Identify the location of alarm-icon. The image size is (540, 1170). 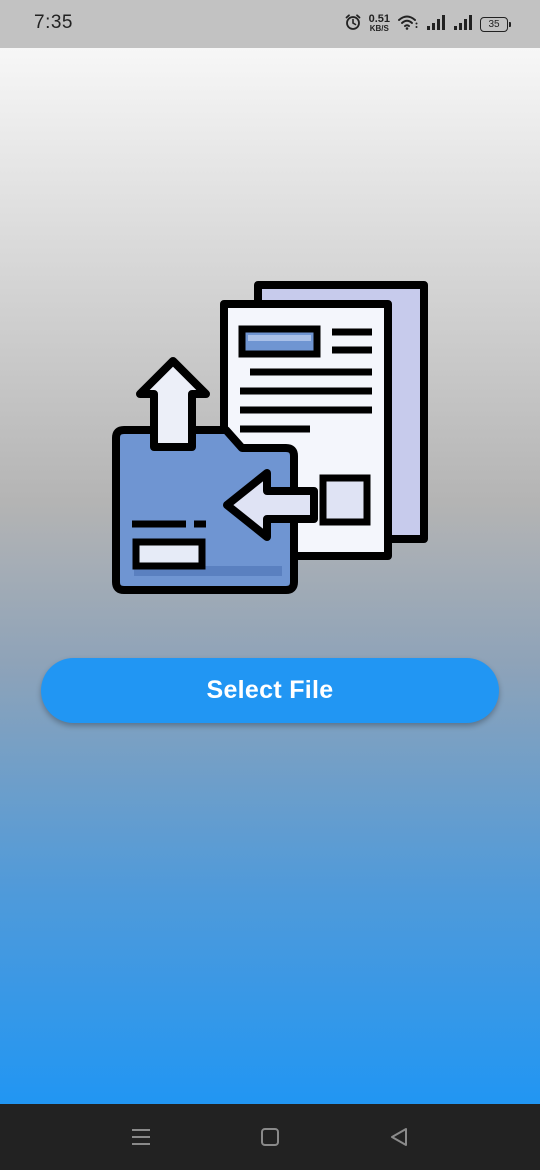
(353, 24).